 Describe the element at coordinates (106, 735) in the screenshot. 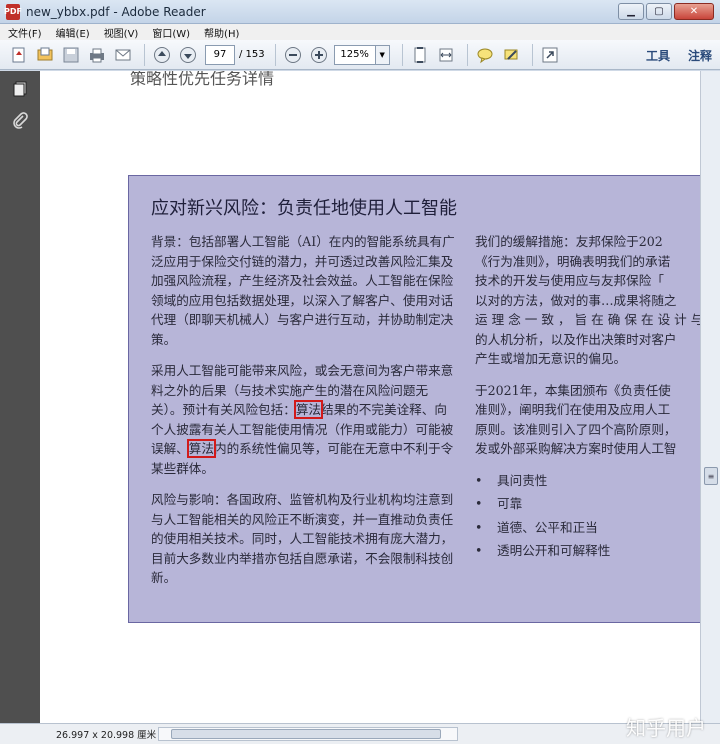

I see `page-size-label: 26.997 x 20.998 厘米` at that location.